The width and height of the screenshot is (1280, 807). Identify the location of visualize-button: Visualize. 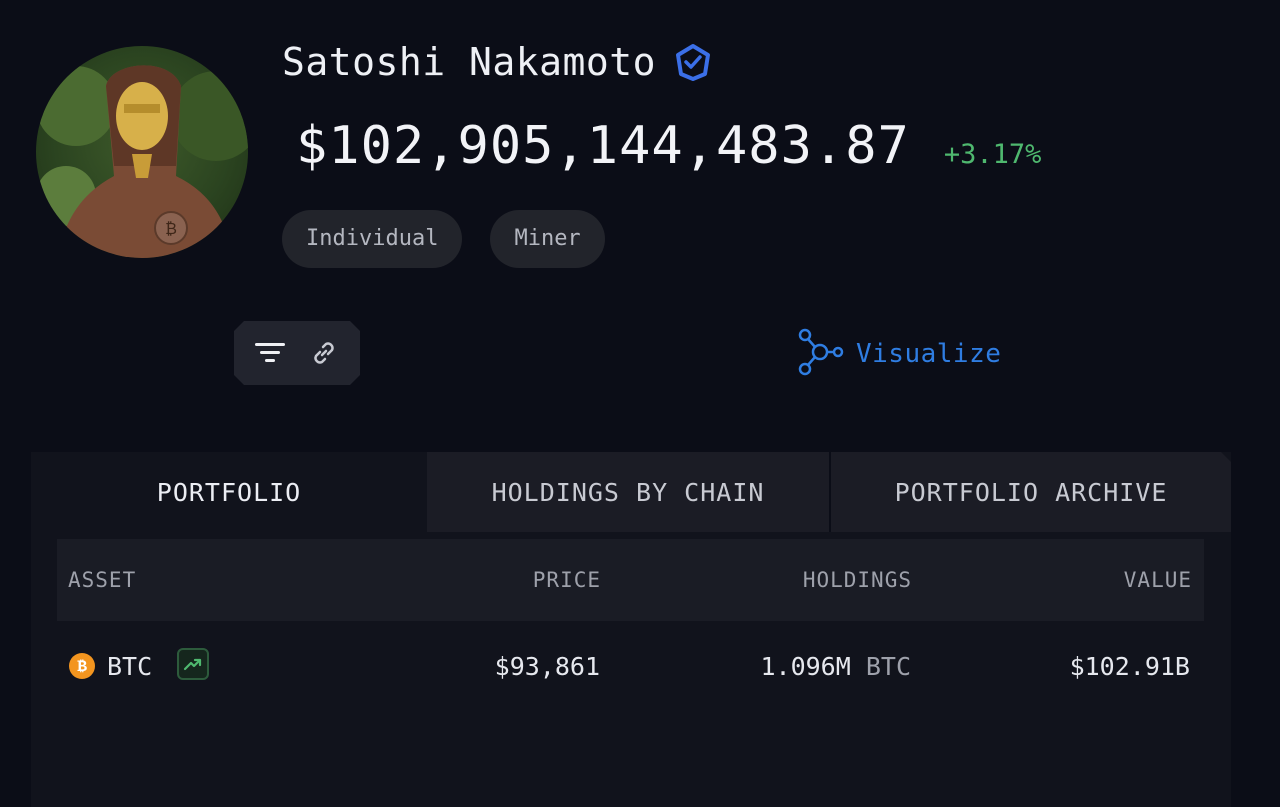
(898, 354).